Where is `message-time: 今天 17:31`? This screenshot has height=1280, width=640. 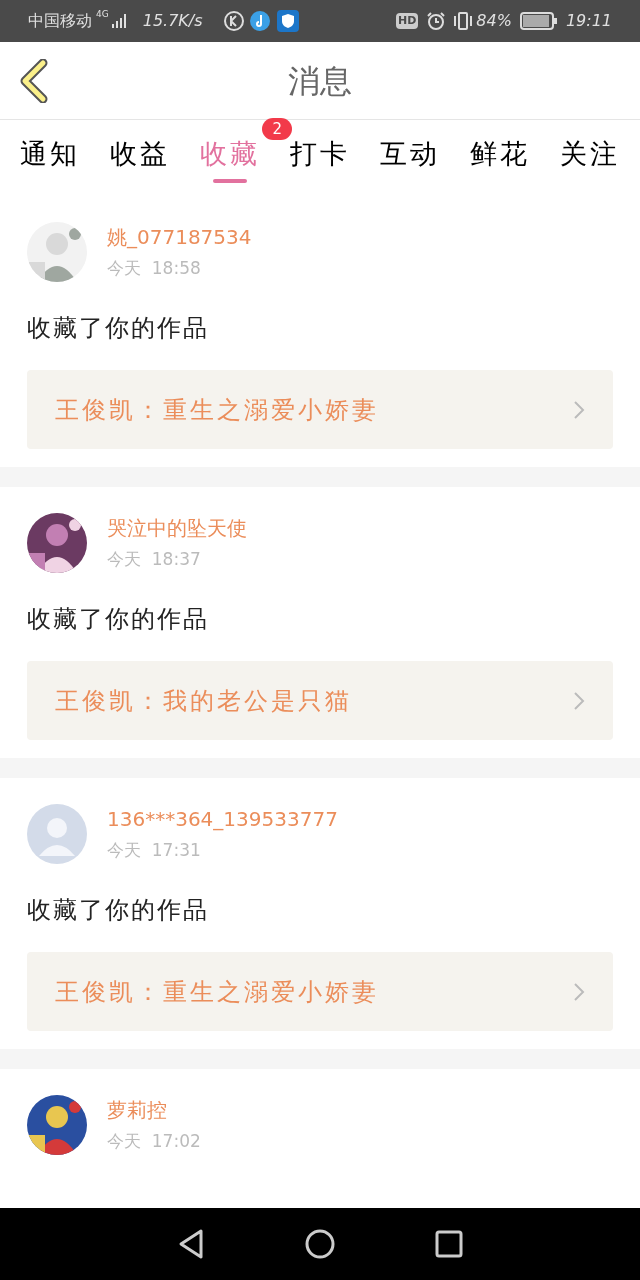 message-time: 今天 17:31 is located at coordinates (154, 851).